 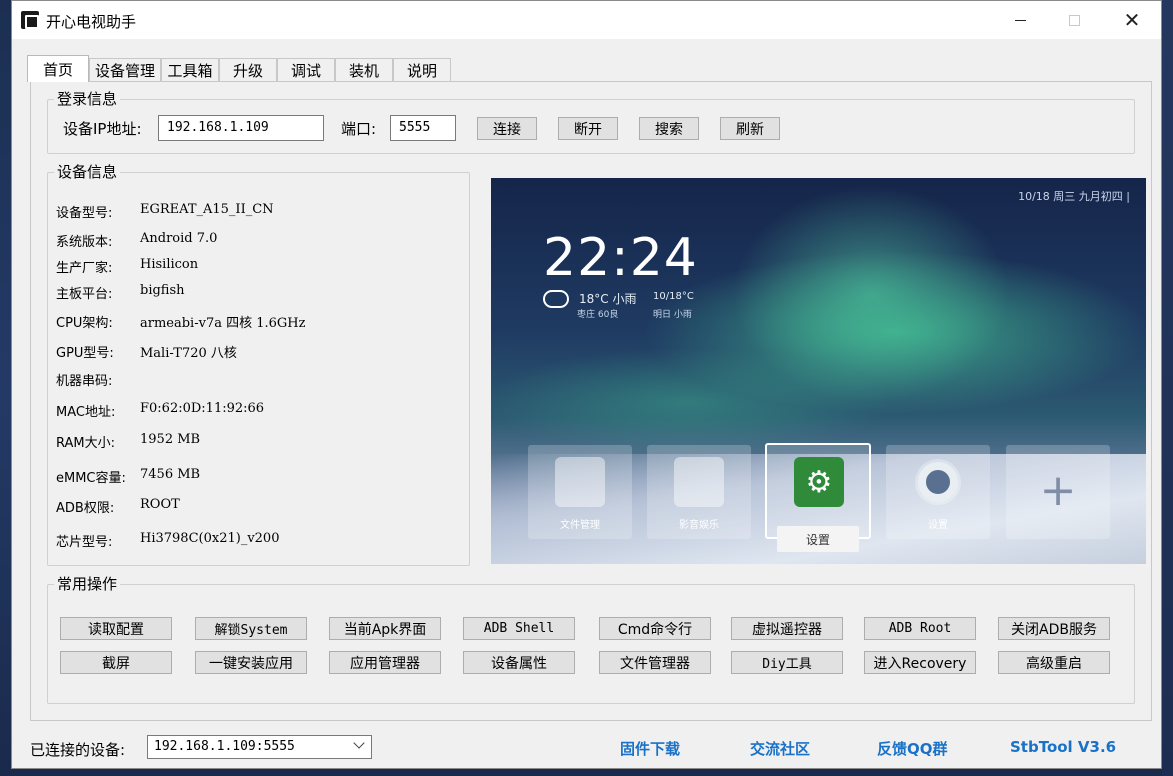 I want to click on port-label: 端口:, so click(x=359, y=129).